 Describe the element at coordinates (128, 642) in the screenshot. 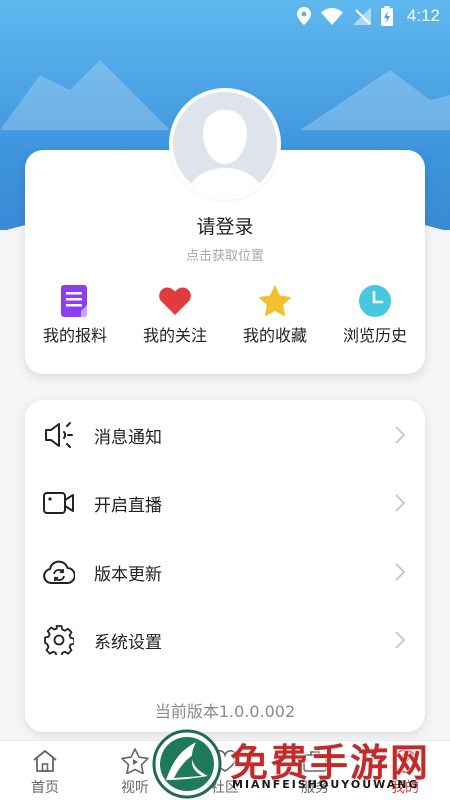

I see `menu-item-label: 系统设置` at that location.